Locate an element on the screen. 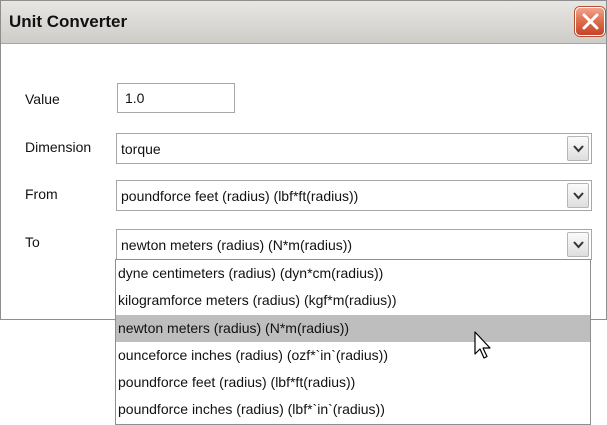 This screenshot has height=425, width=607. value-label: Value is located at coordinates (42, 99).